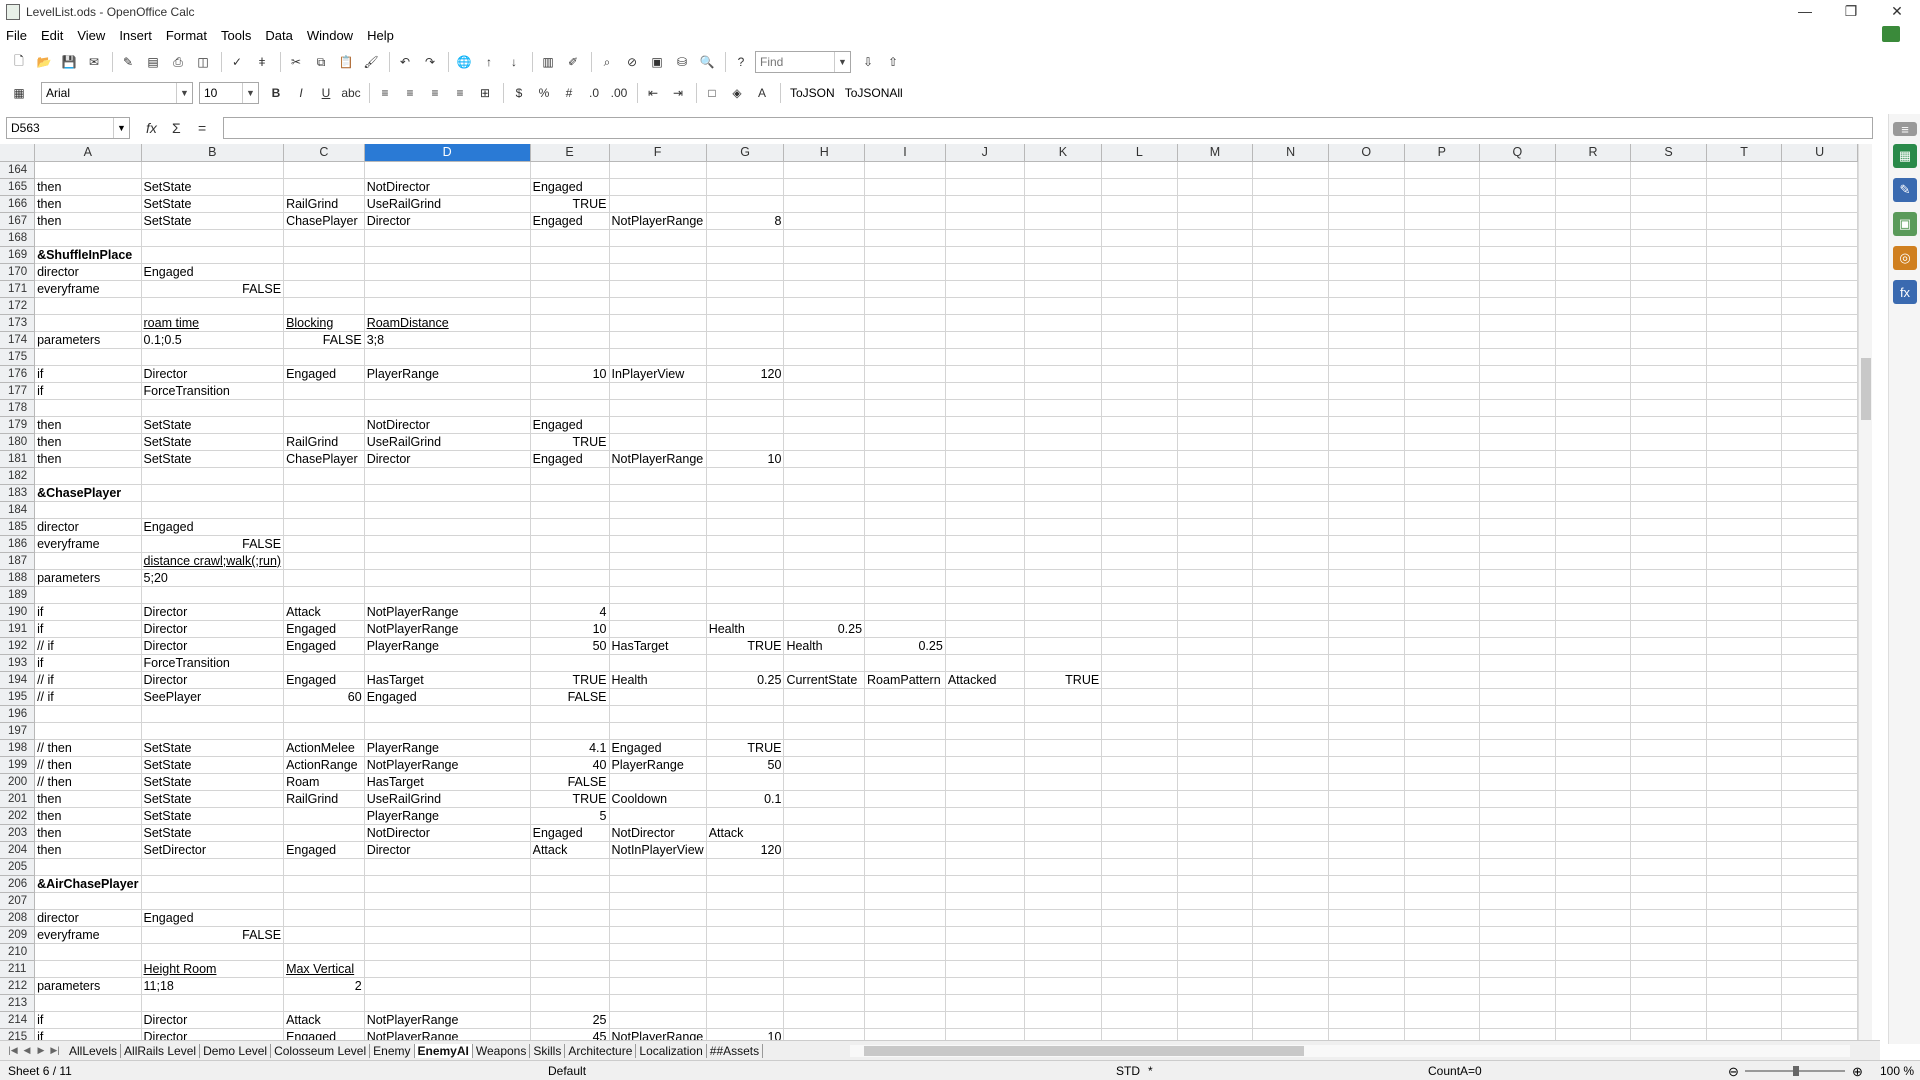 The image size is (1920, 1080). Describe the element at coordinates (1897, 11) in the screenshot. I see `close-button: ✕` at that location.